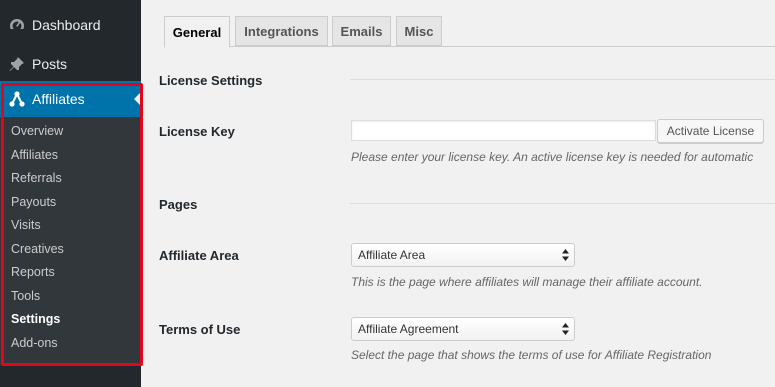 The height and width of the screenshot is (387, 775). Describe the element at coordinates (37, 249) in the screenshot. I see `submenu-creatives: Creatives` at that location.